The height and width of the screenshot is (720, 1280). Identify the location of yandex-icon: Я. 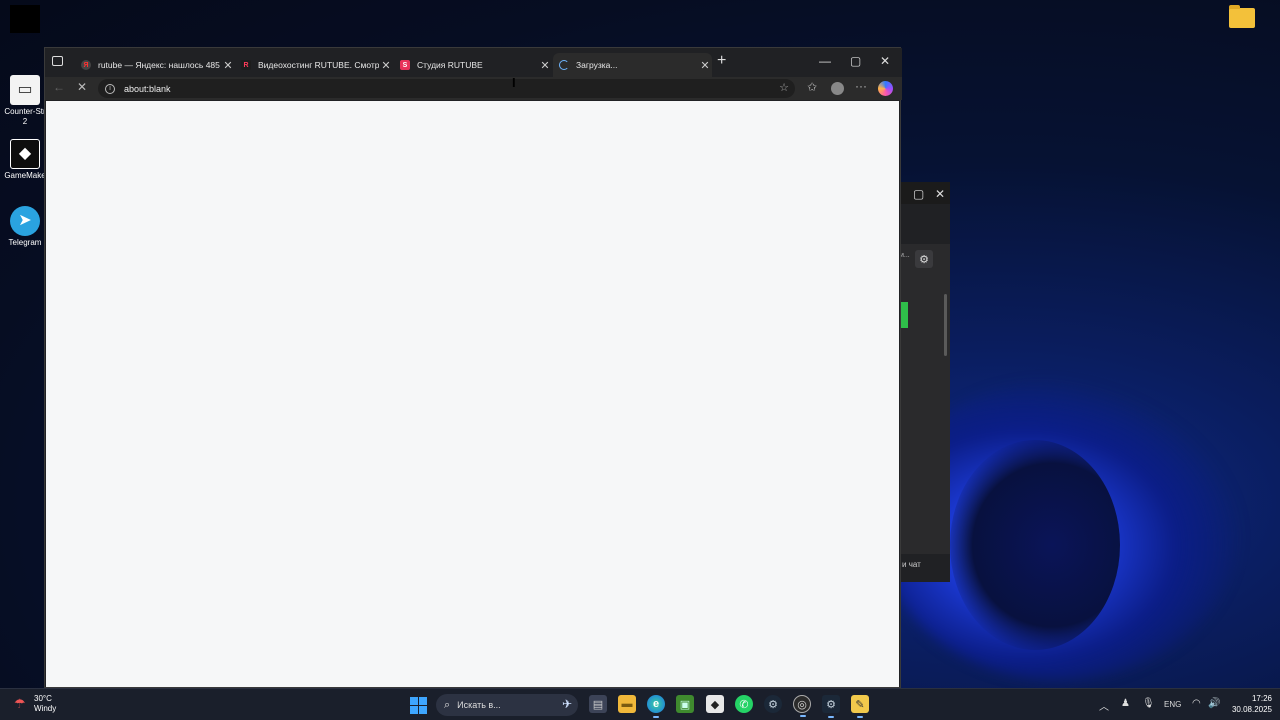
(86, 65).